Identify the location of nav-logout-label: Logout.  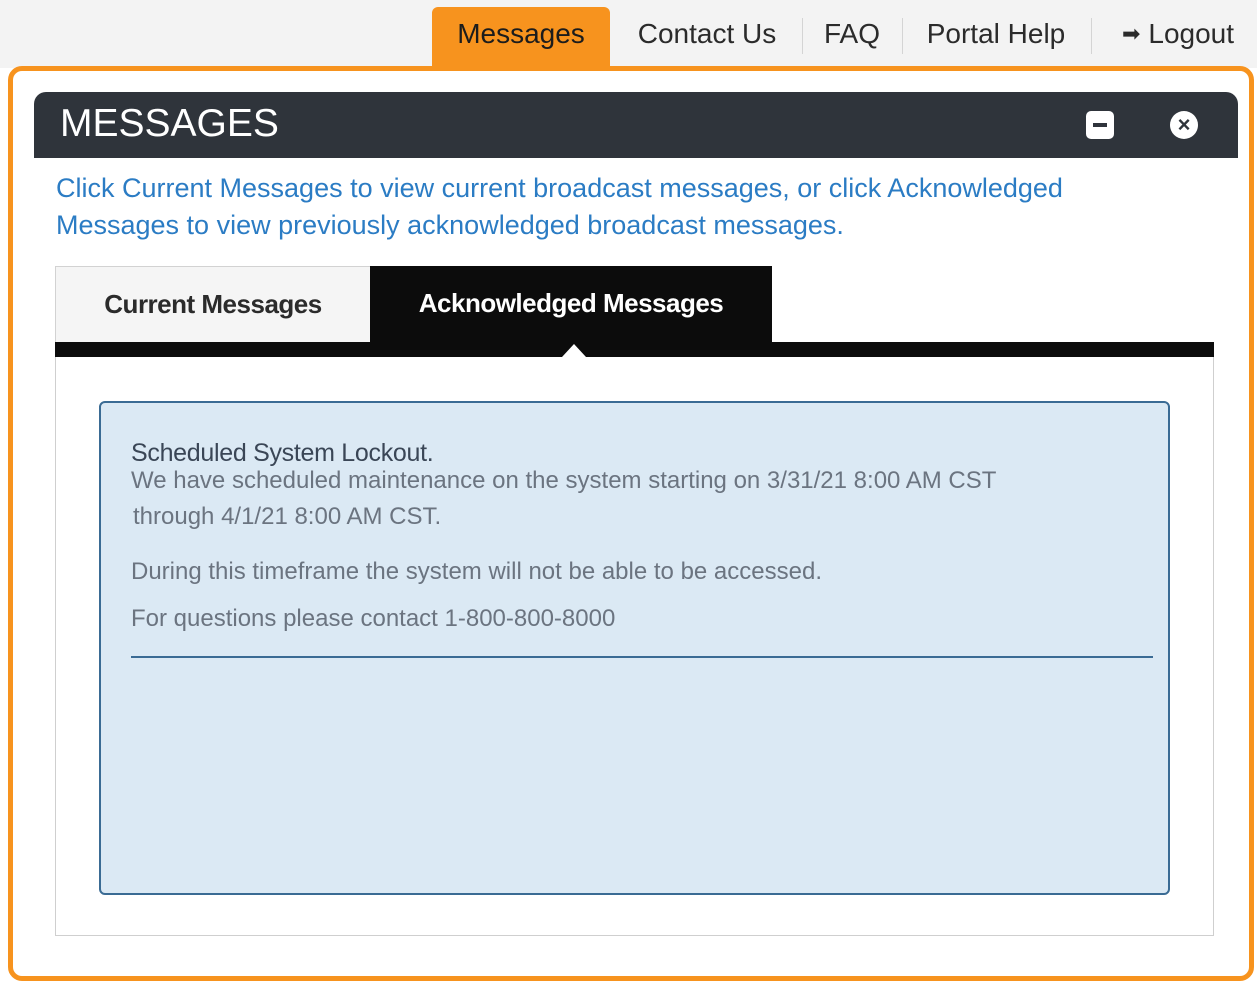
(1191, 33).